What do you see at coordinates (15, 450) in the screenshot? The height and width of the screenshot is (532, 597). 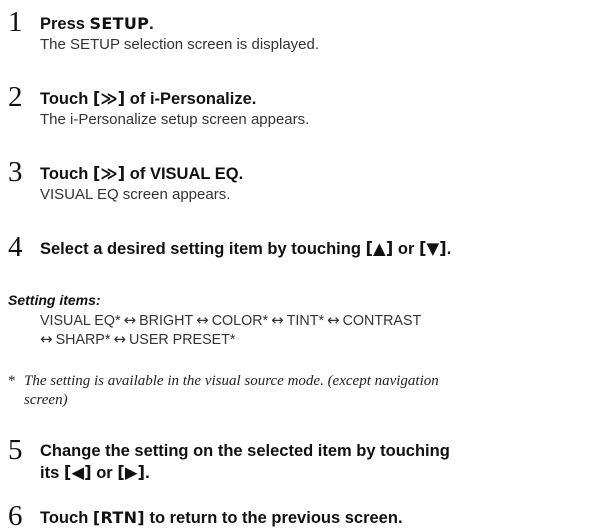 I see `step-number: 5` at bounding box center [15, 450].